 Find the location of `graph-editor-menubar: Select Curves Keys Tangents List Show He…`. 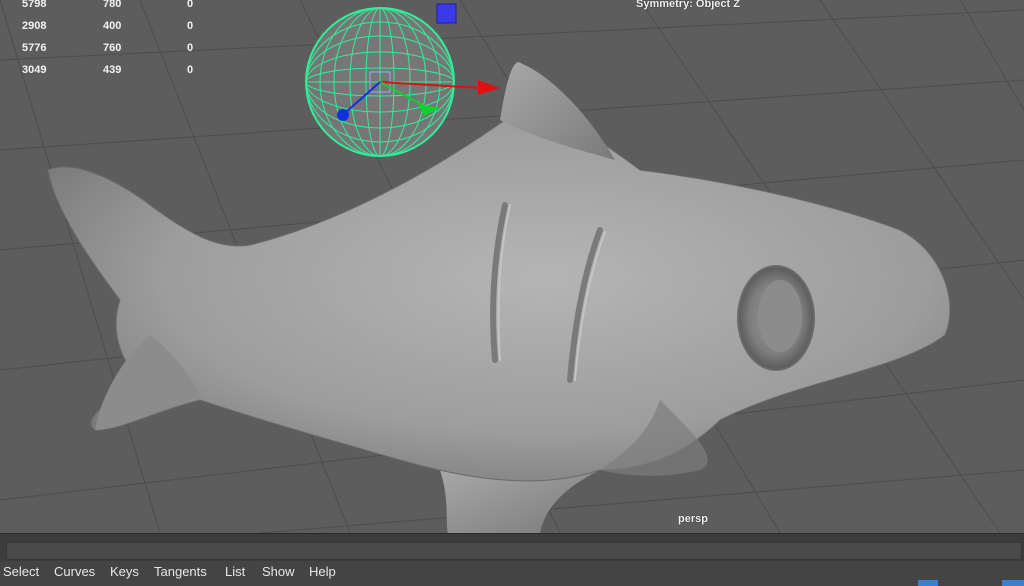

graph-editor-menubar: Select Curves Keys Tangents List Show He… is located at coordinates (512, 573).